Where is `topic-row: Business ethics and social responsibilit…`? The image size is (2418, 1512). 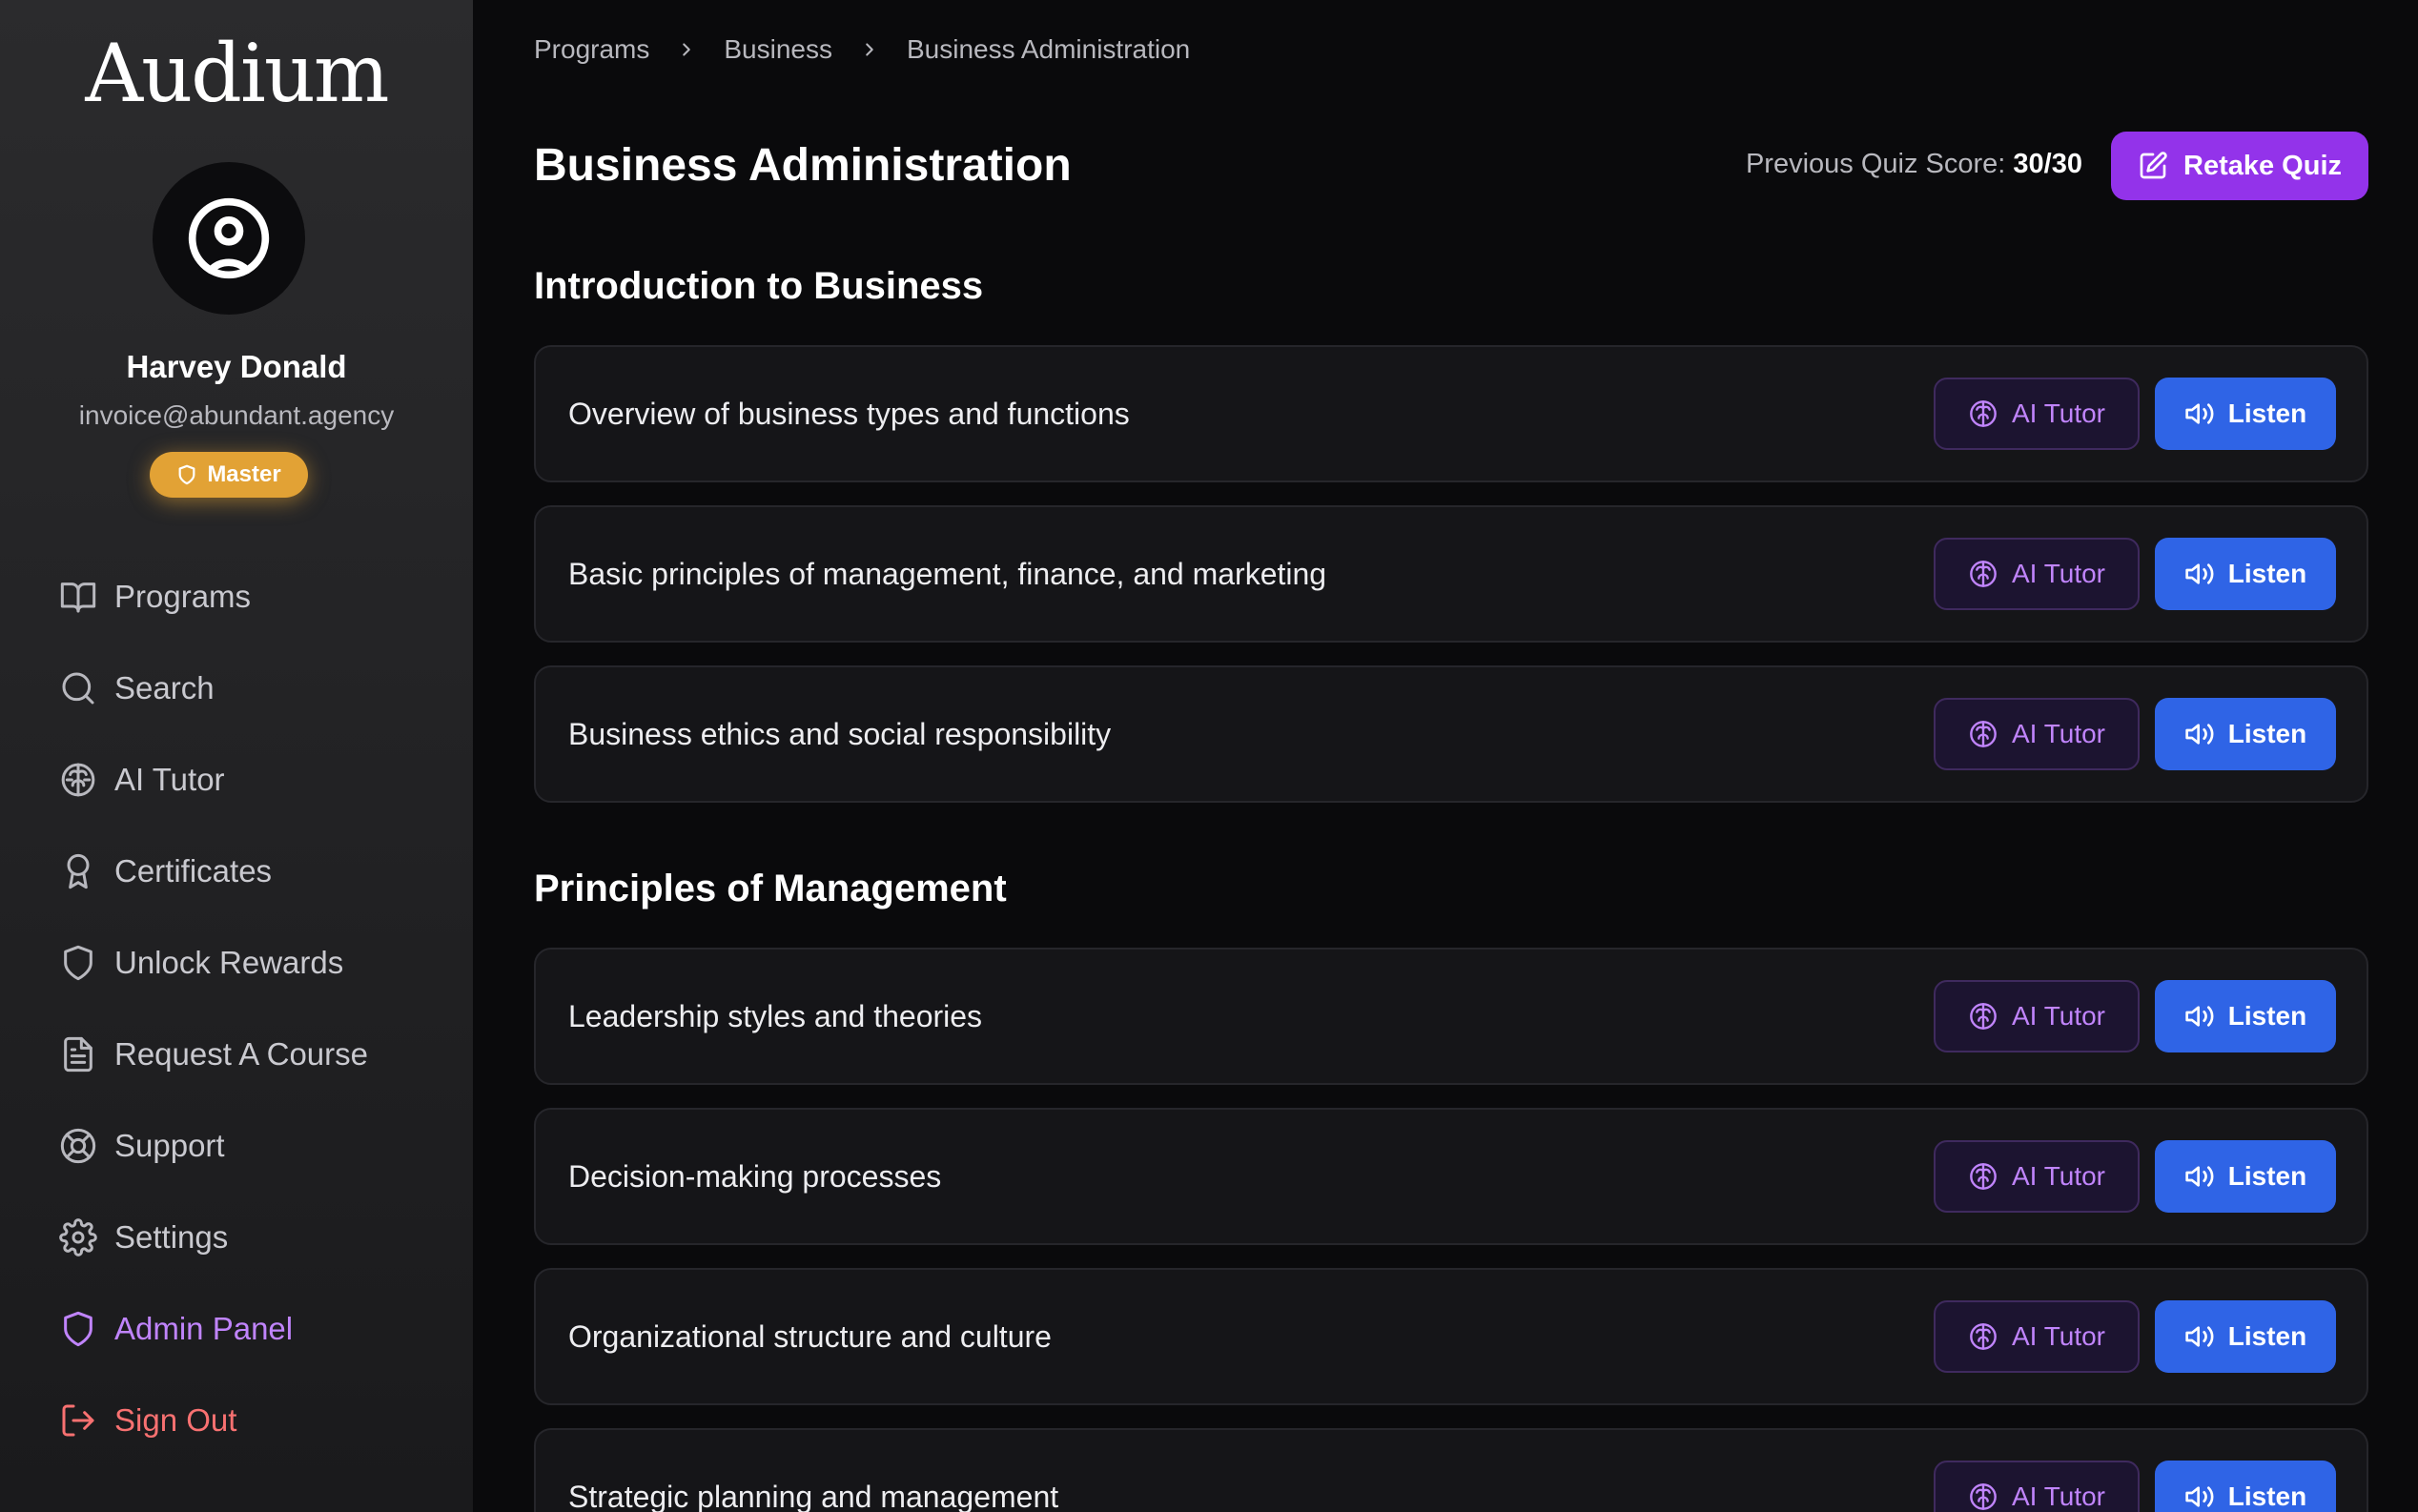 topic-row: Business ethics and social responsibilit… is located at coordinates (1451, 734).